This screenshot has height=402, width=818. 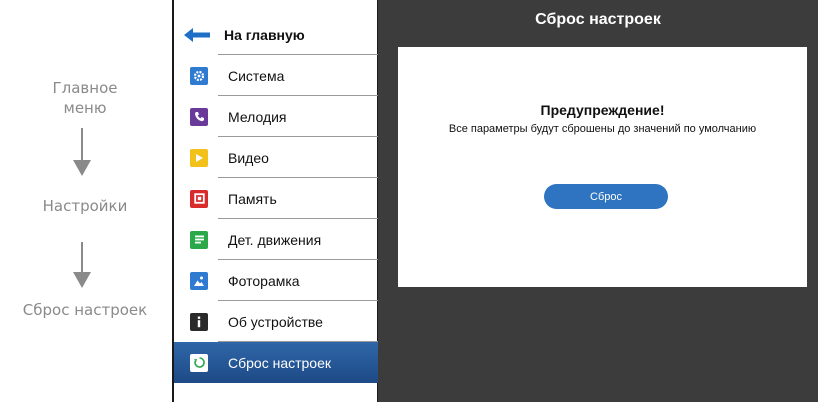 What do you see at coordinates (264, 280) in the screenshot?
I see `menu-item-label: Фоторамка` at bounding box center [264, 280].